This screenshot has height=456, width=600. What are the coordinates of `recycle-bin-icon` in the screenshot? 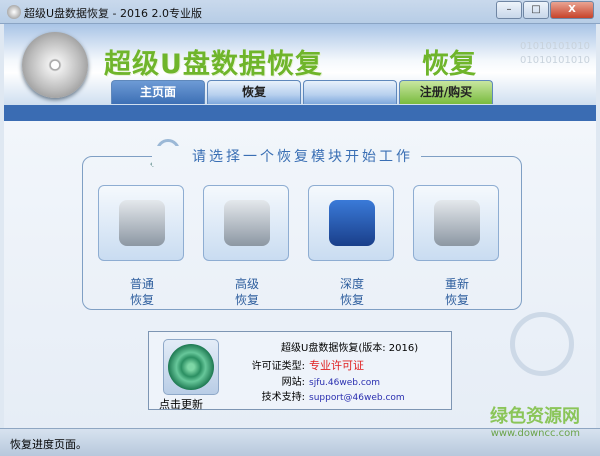 It's located at (142, 223).